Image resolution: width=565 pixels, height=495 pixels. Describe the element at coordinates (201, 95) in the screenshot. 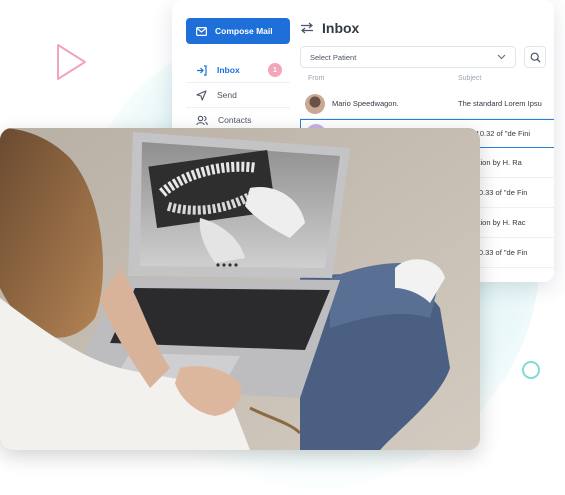

I see `send-icon` at that location.